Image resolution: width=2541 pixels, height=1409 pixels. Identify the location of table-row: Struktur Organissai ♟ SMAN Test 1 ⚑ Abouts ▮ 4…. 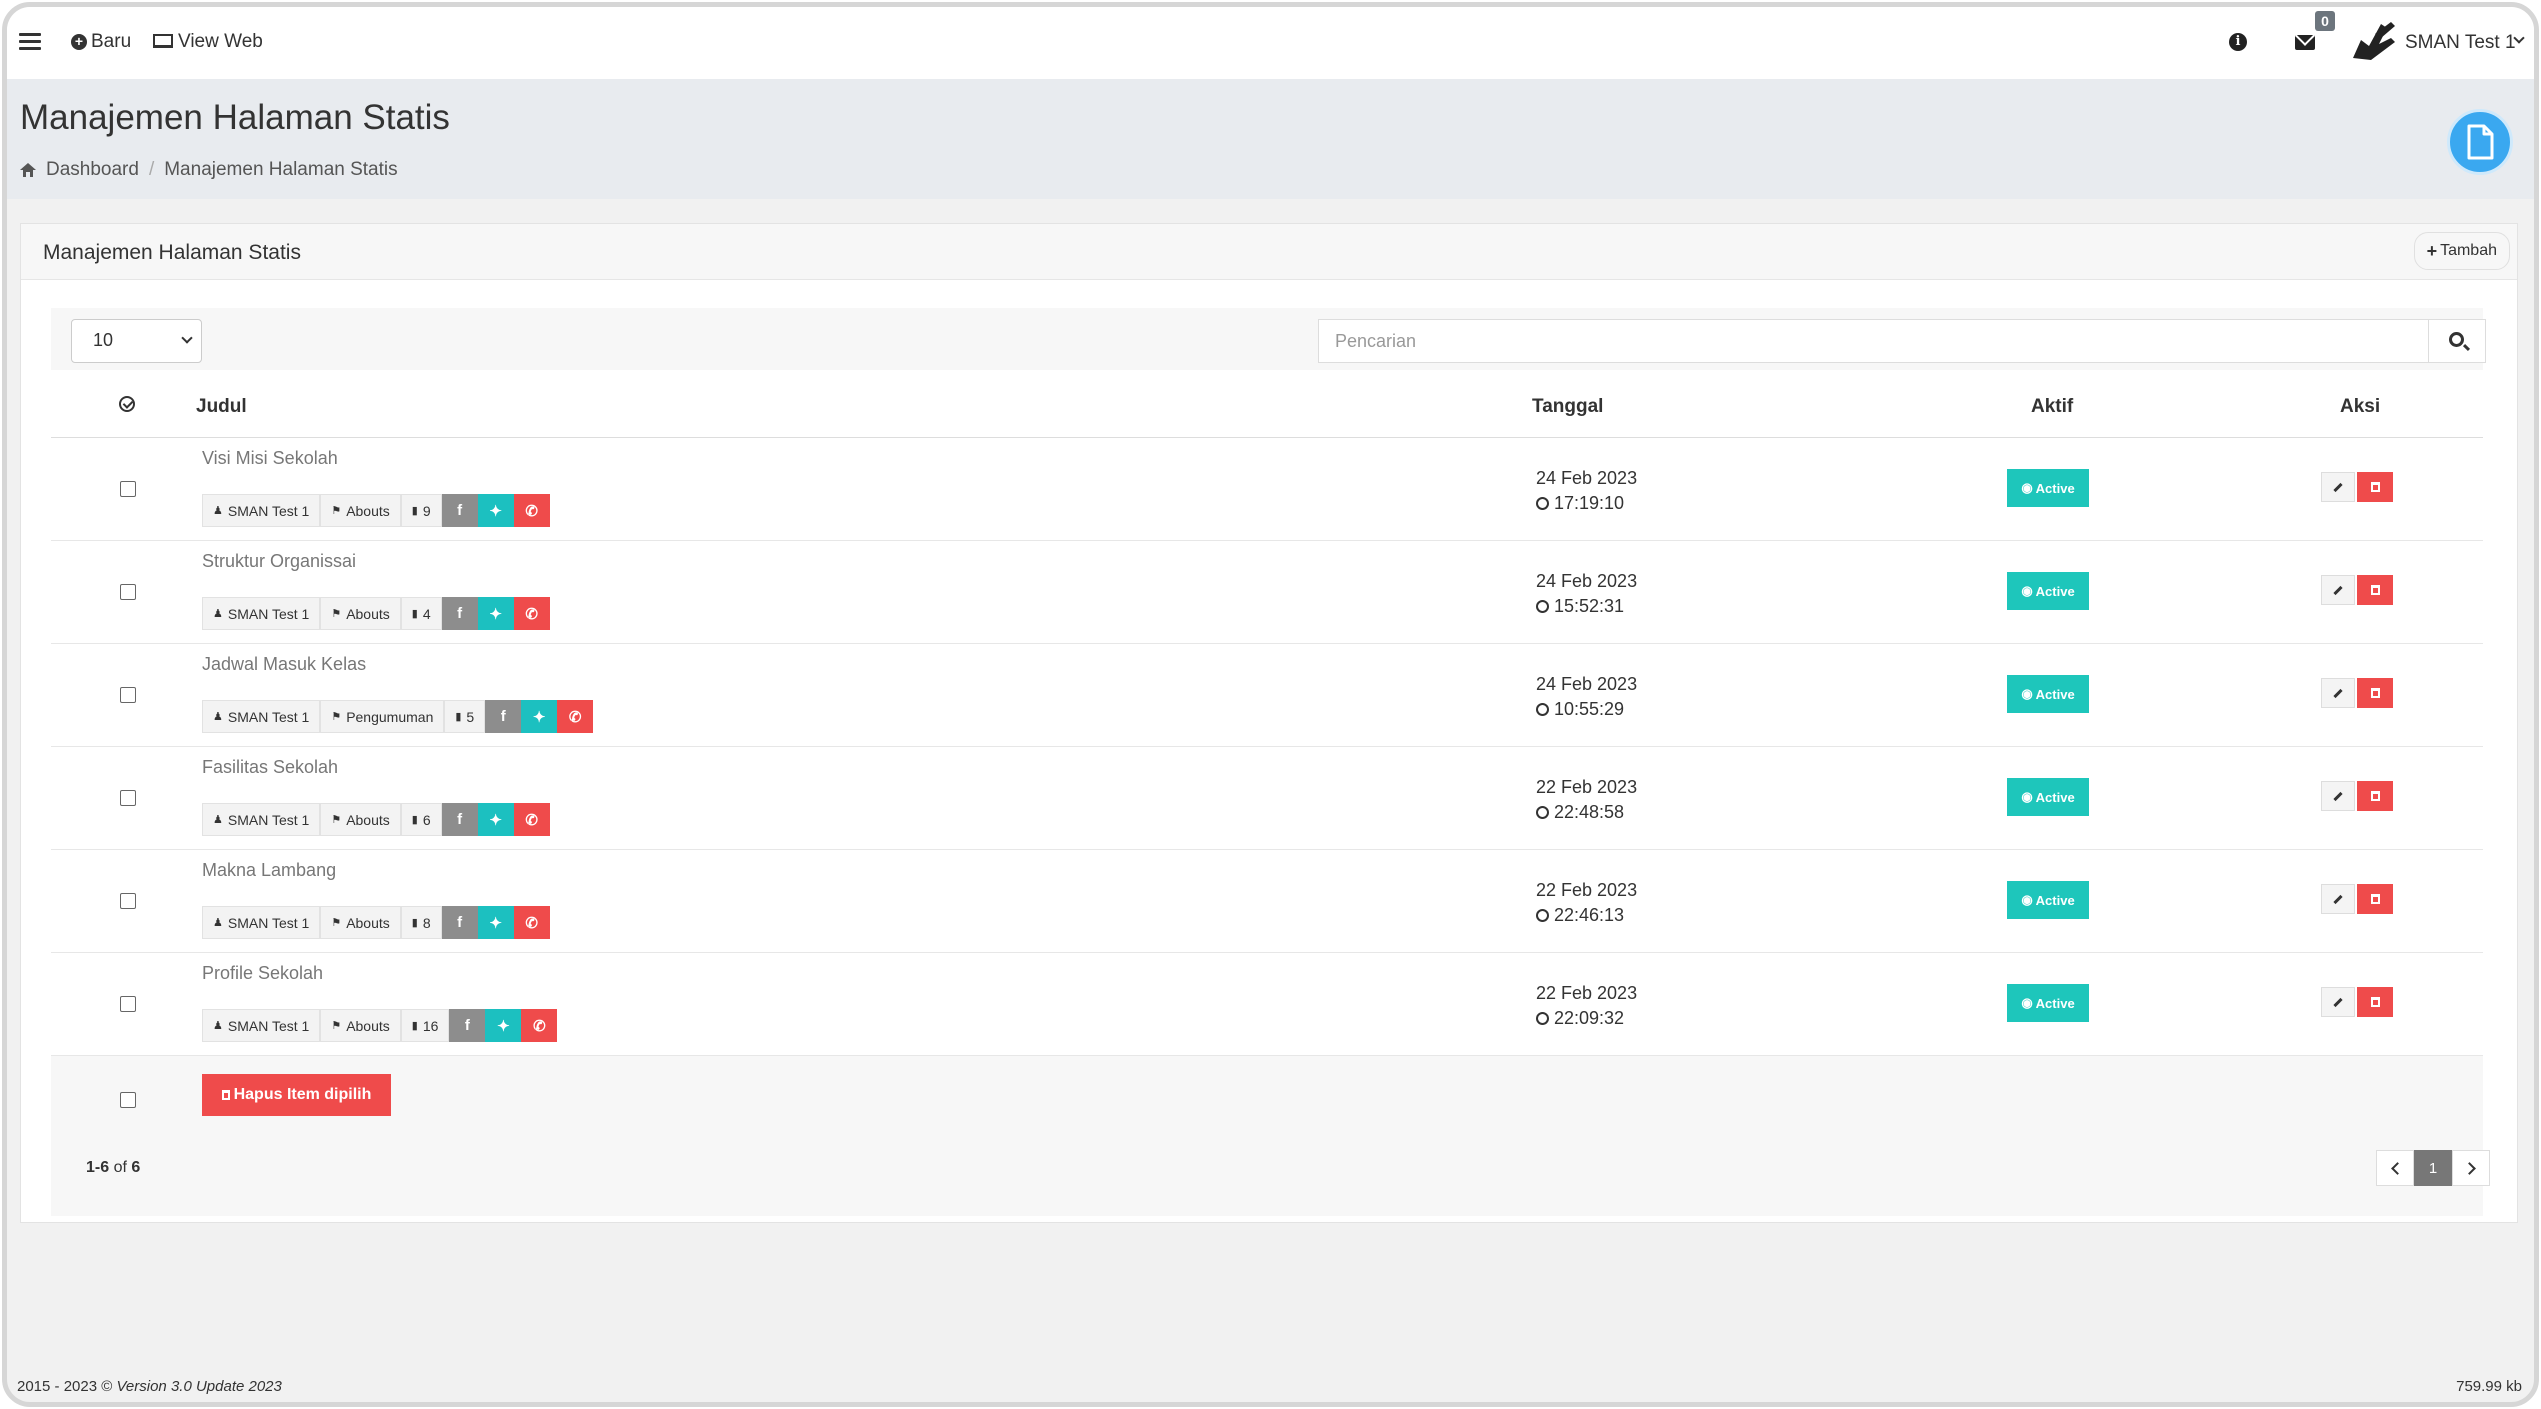
(1267, 592).